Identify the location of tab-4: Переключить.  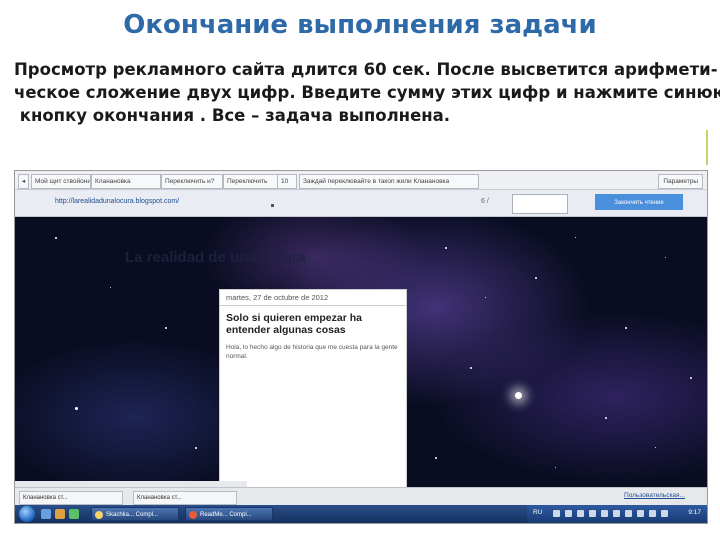
(251, 181).